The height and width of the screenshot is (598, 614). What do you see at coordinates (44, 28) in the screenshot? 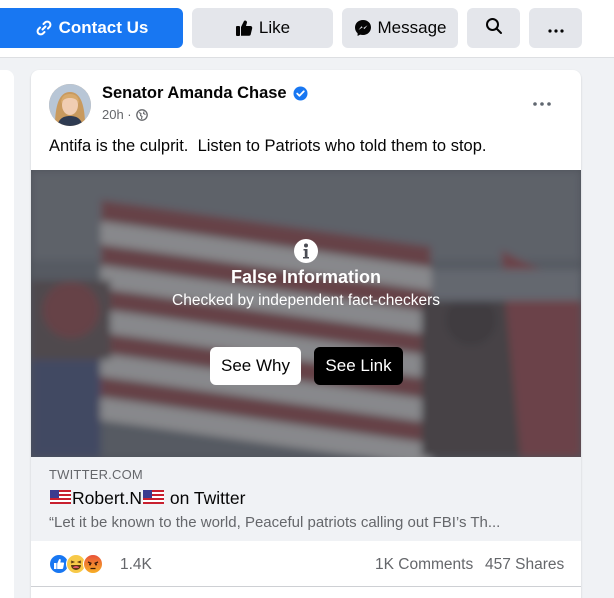
I see `link-icon` at bounding box center [44, 28].